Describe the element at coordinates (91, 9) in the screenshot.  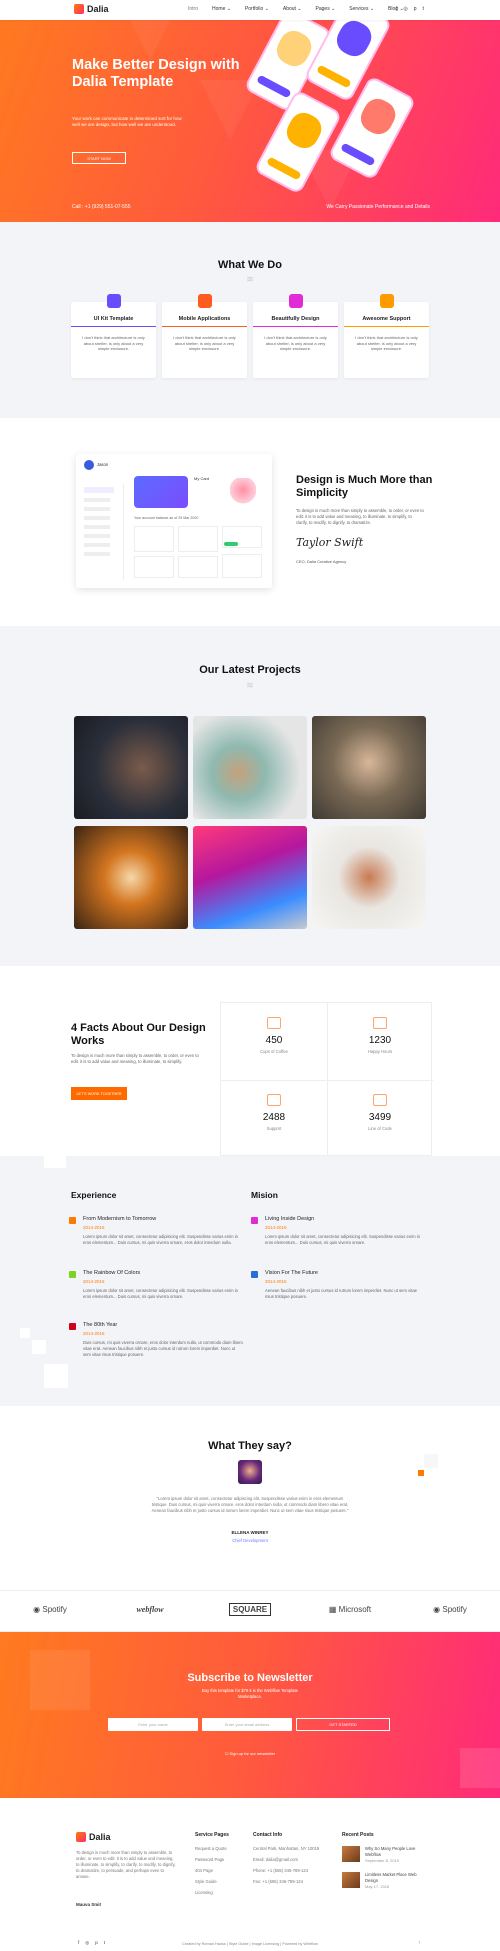
I see `brand-logo: Dalia` at that location.